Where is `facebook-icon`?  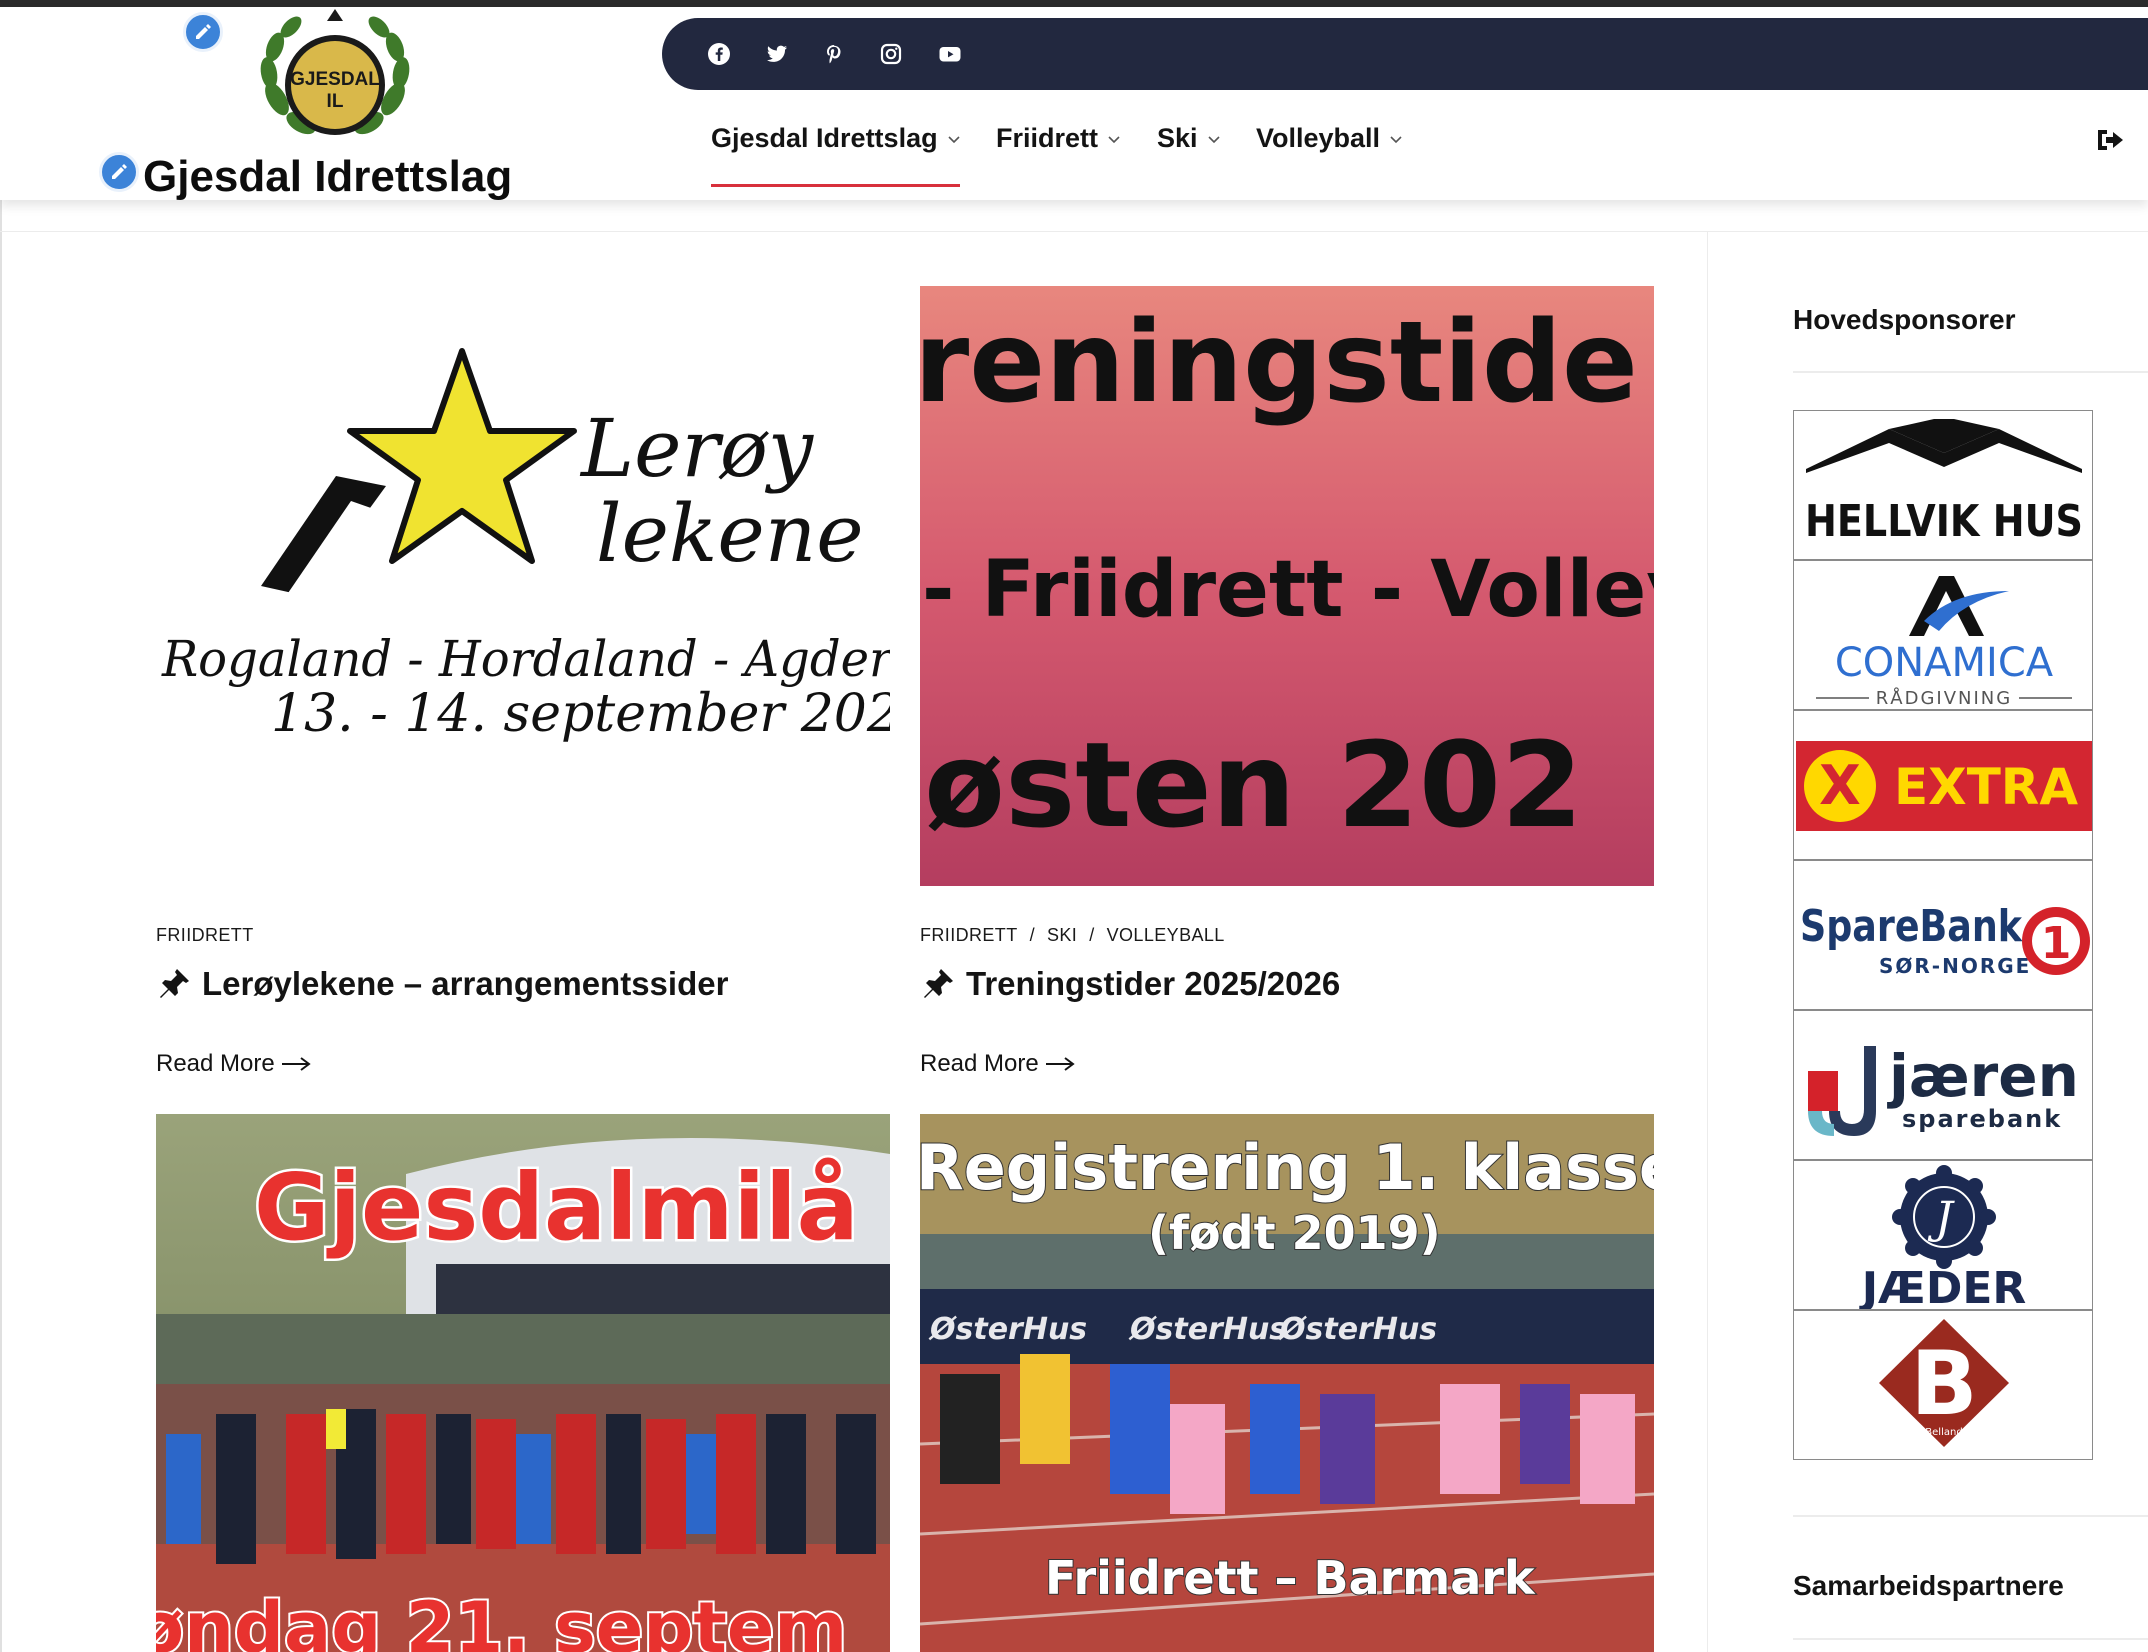 facebook-icon is located at coordinates (719, 54).